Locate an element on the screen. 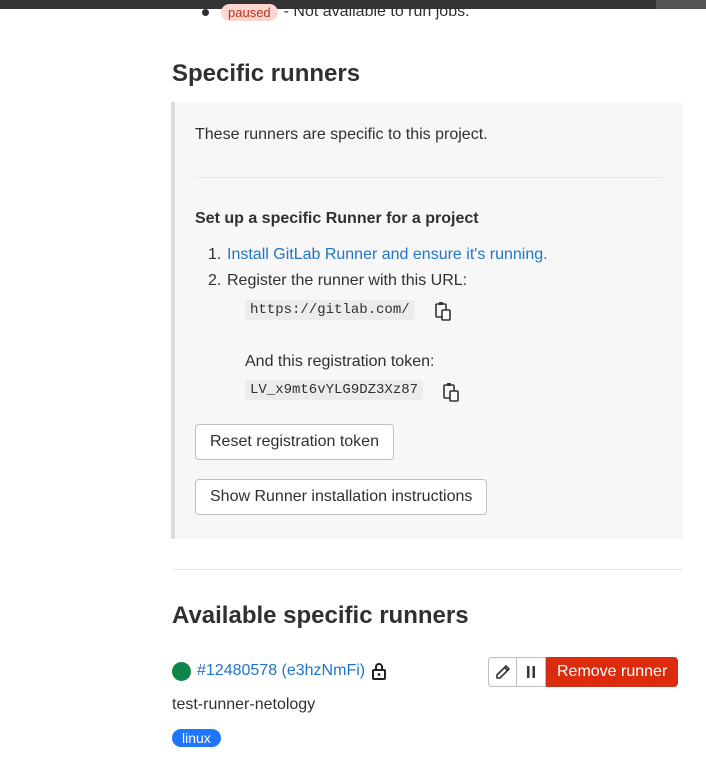 The width and height of the screenshot is (706, 782). step-register: 2. Register the runner with this URL: is located at coordinates (338, 281).